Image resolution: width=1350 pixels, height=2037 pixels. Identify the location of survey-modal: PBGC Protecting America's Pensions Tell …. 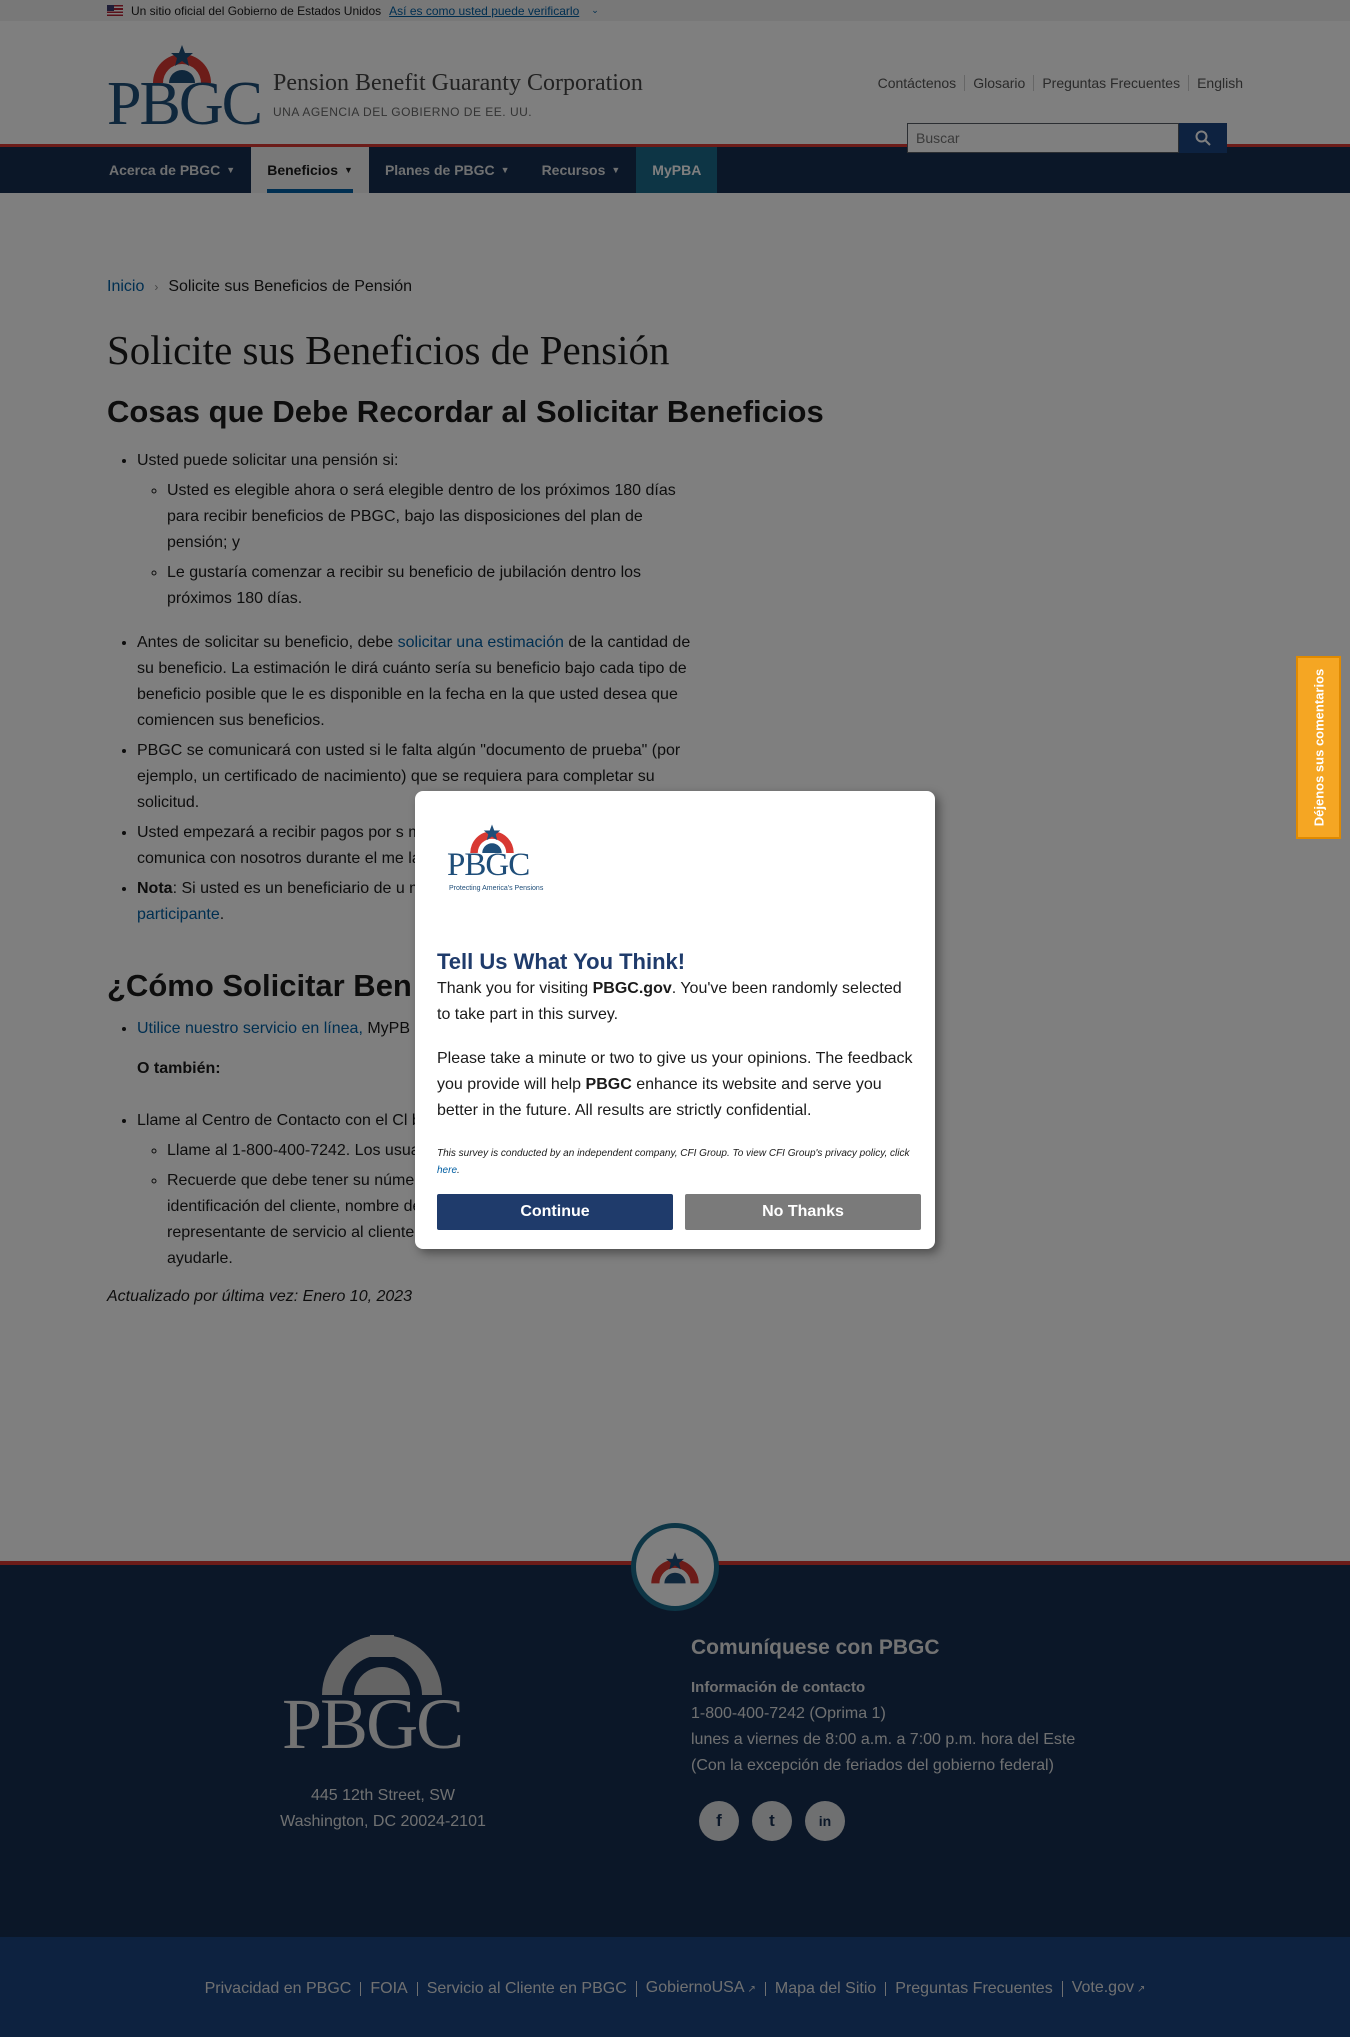
(675, 1020).